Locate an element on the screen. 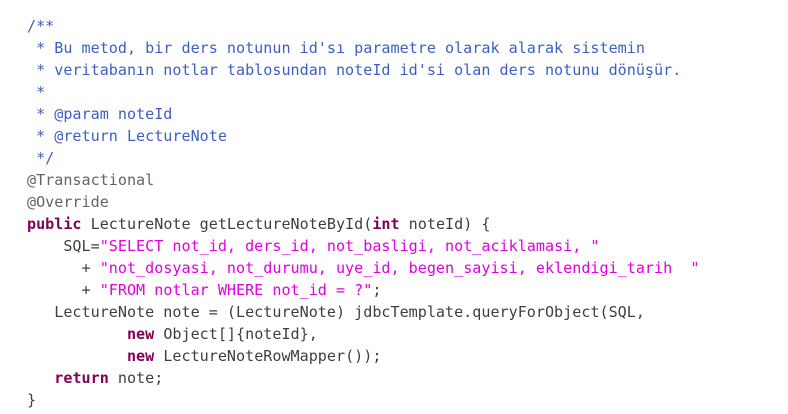 The height and width of the screenshot is (414, 788). code-line: @Override is located at coordinates (363, 202).